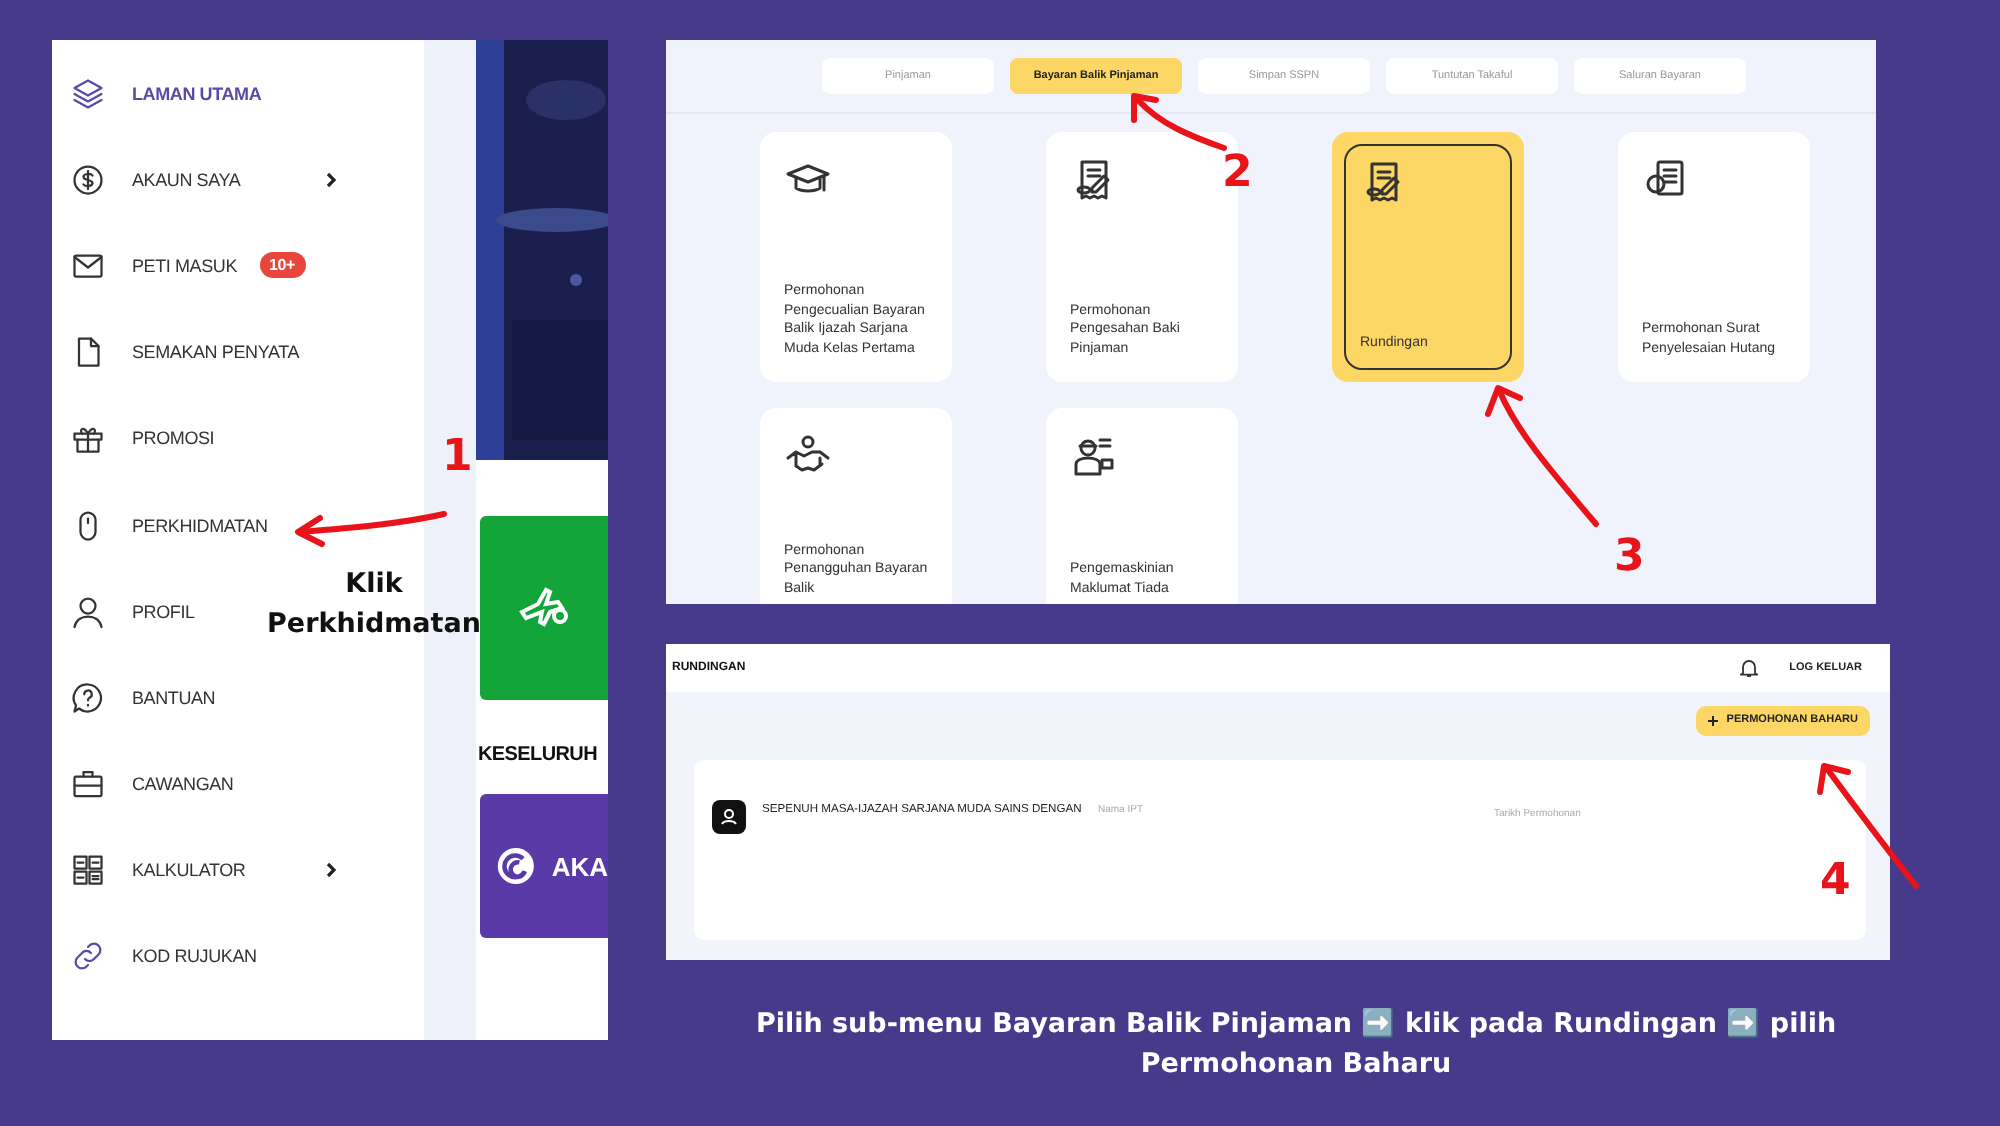  Describe the element at coordinates (182, 352) in the screenshot. I see `sidebar-item: SEMAKAN PENYATA` at that location.